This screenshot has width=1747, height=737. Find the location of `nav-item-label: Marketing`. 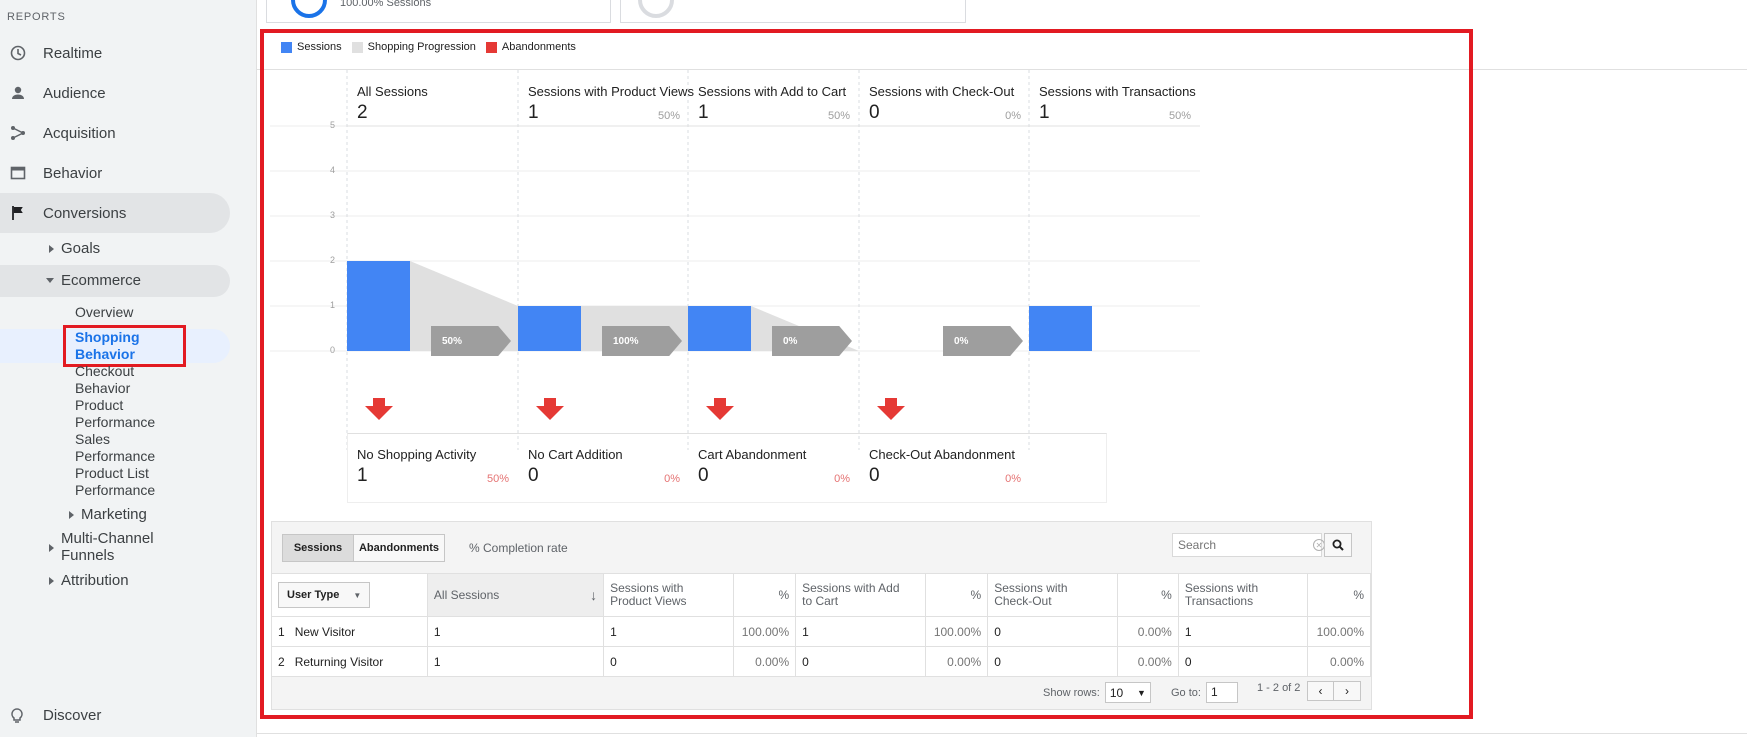

nav-item-label: Marketing is located at coordinates (114, 514).